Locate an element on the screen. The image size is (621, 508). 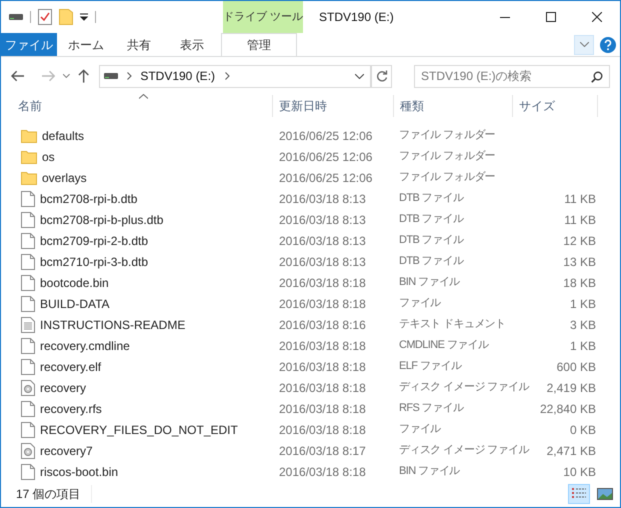
file-name: overlays is located at coordinates (64, 177).